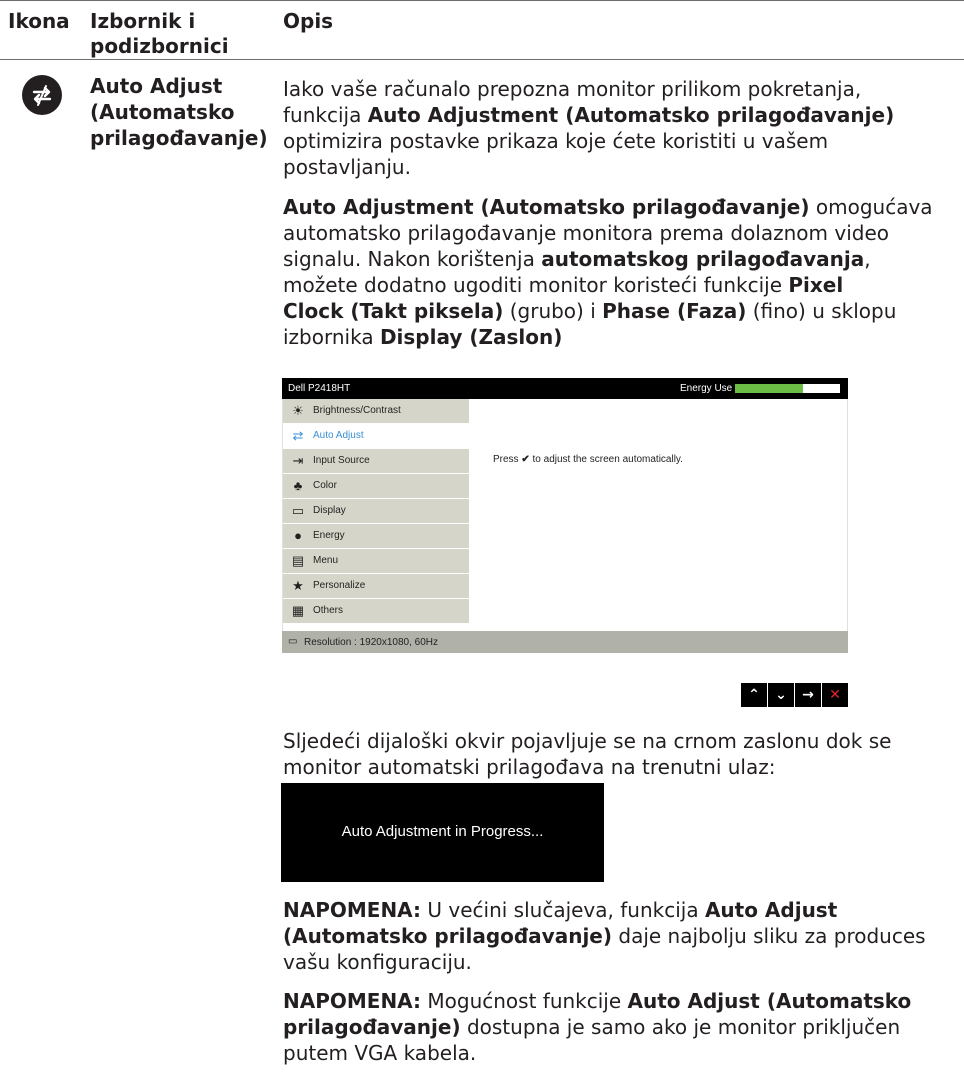 The width and height of the screenshot is (964, 1075). Describe the element at coordinates (325, 485) in the screenshot. I see `osd-menu-item-label: Color` at that location.